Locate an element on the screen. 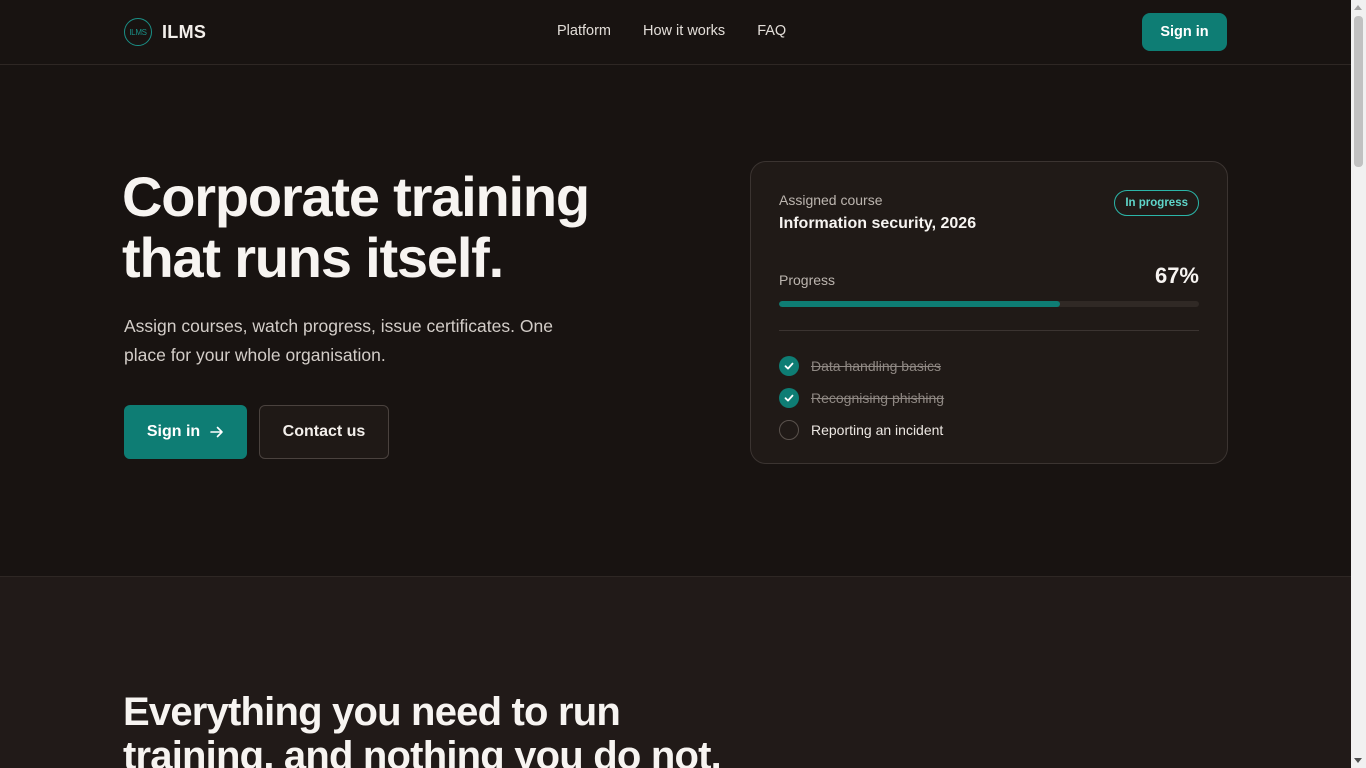 The width and height of the screenshot is (1366, 768). features-title-line-1: Everything you need to run is located at coordinates (372, 712).